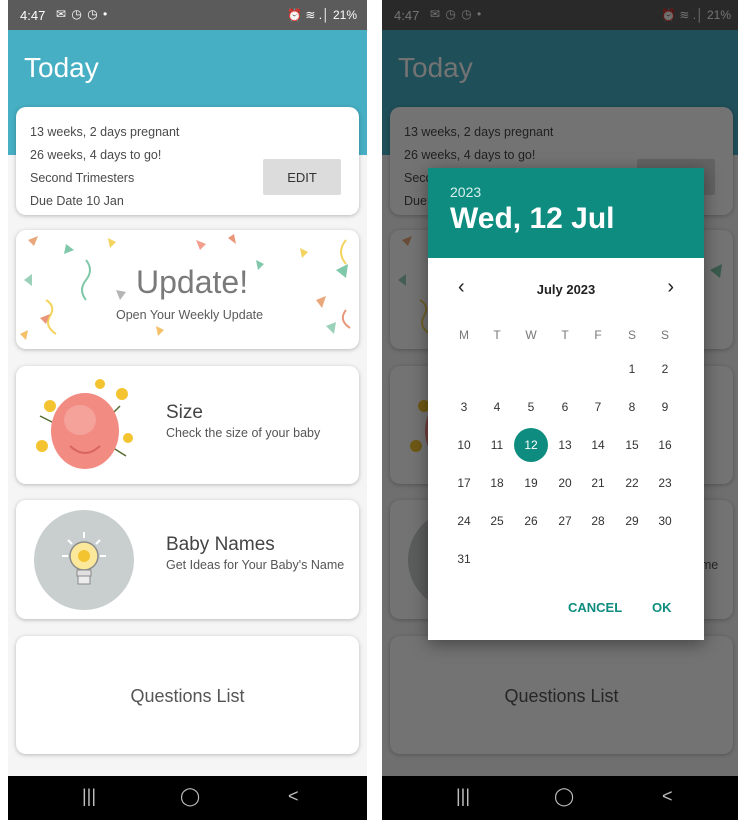 This screenshot has height=820, width=738. I want to click on calendar-day: 3, so click(464, 407).